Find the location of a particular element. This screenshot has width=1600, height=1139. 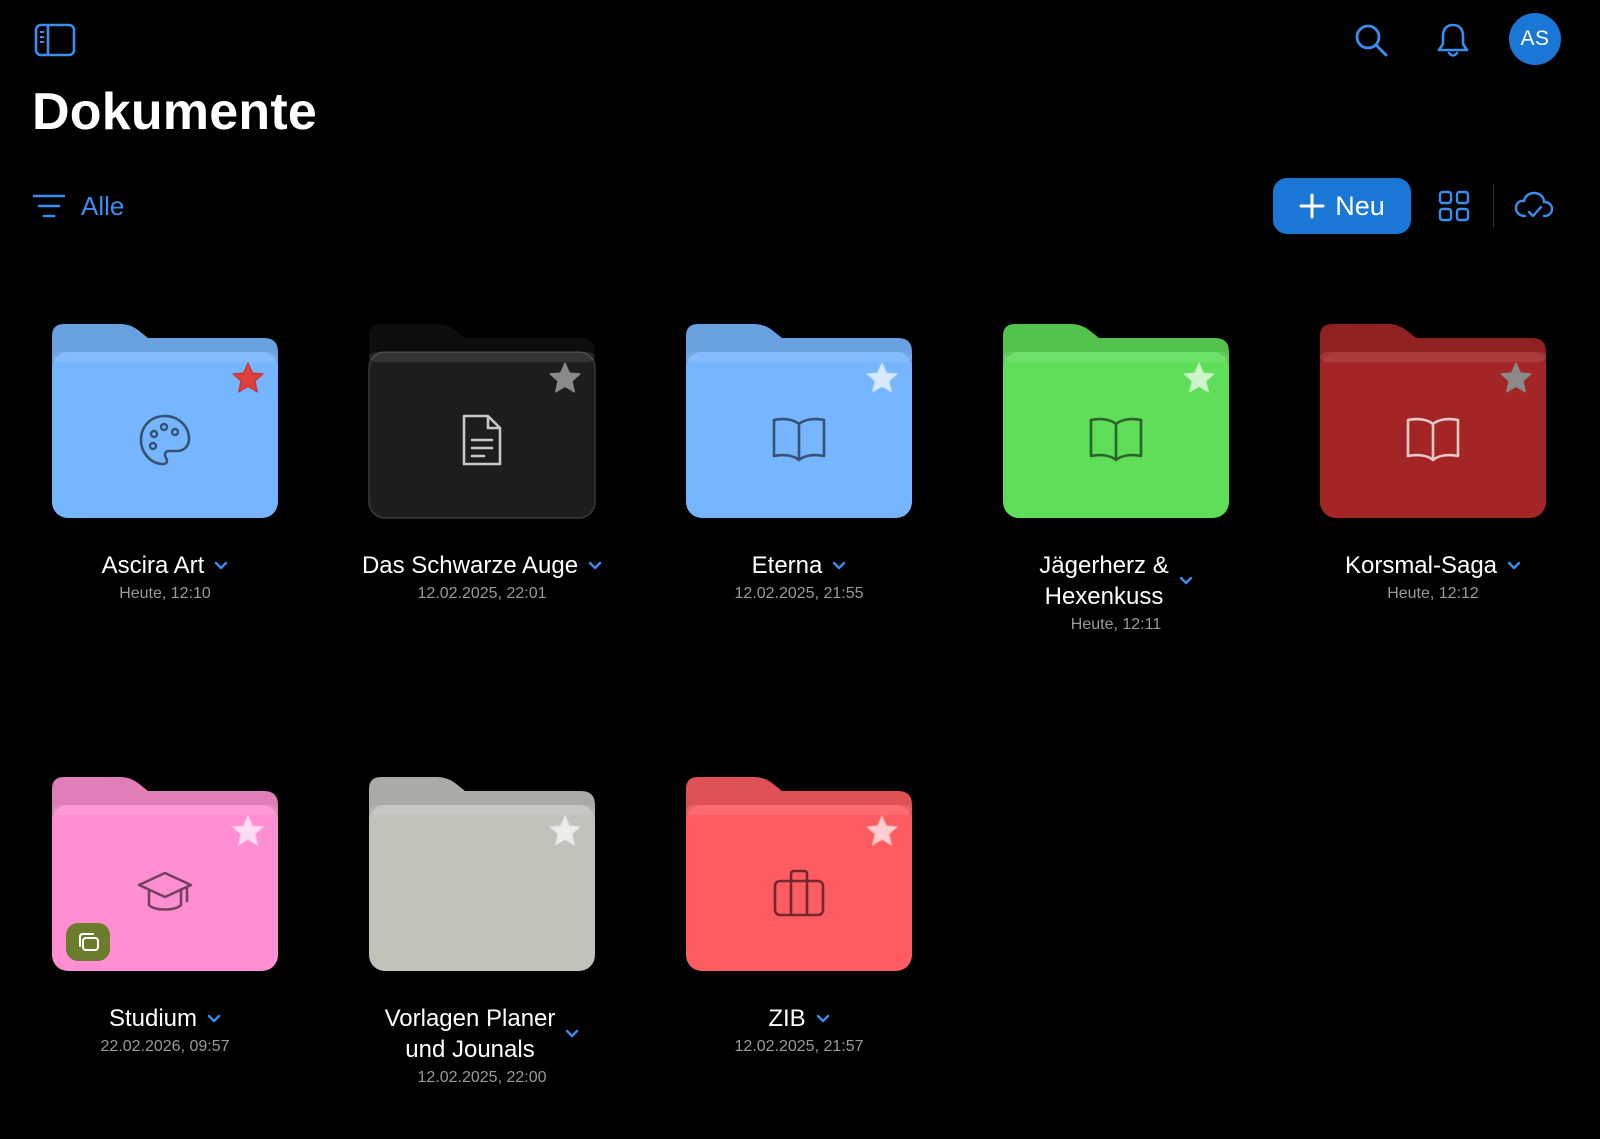

grid-view-button is located at coordinates (1454, 206).